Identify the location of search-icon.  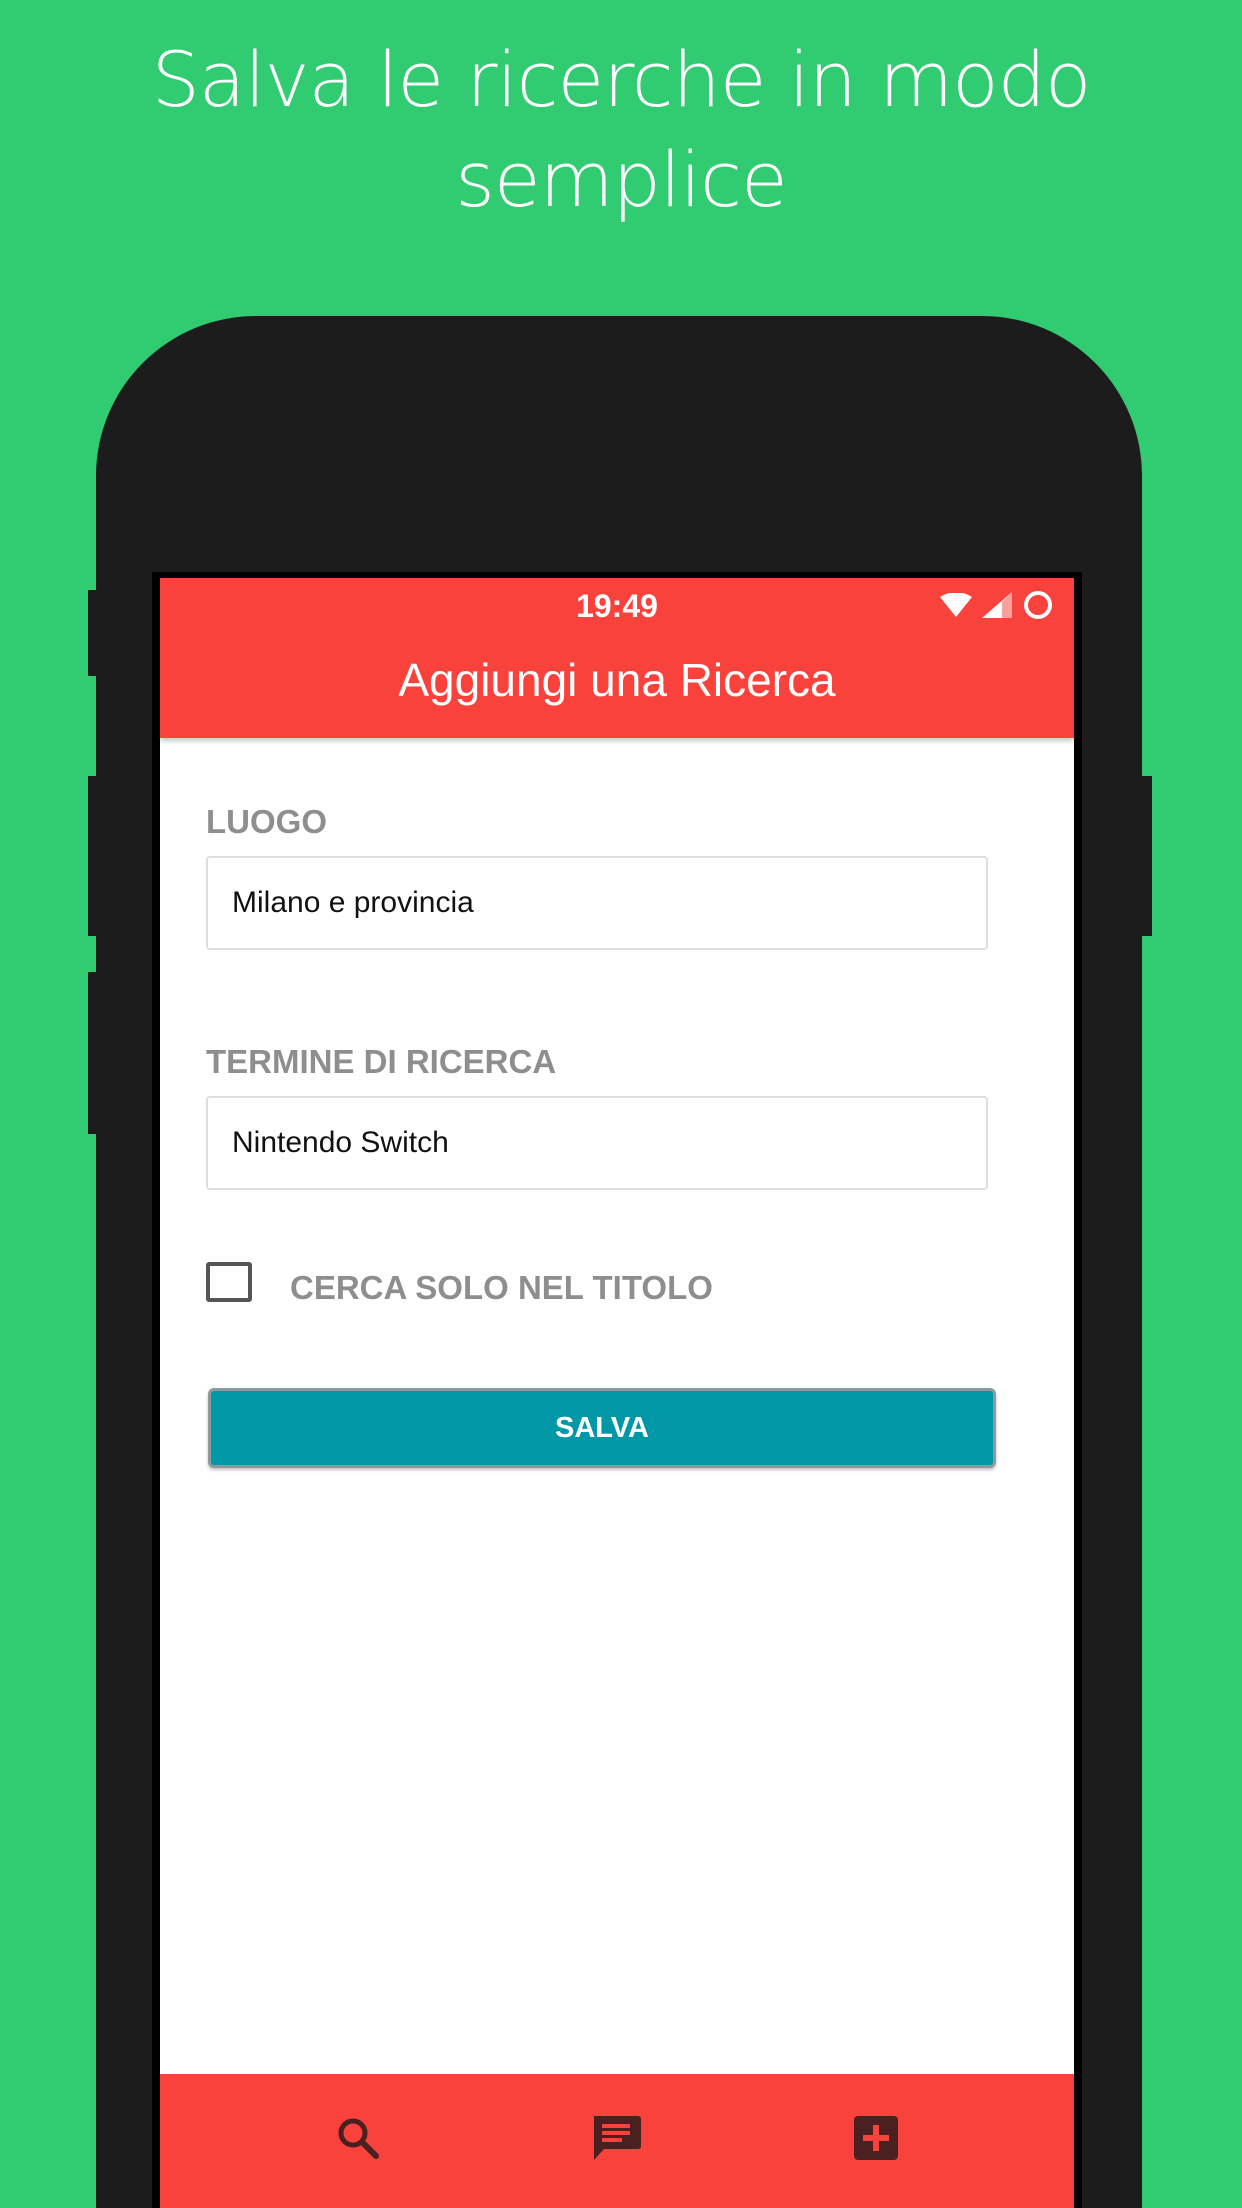
(358, 2138).